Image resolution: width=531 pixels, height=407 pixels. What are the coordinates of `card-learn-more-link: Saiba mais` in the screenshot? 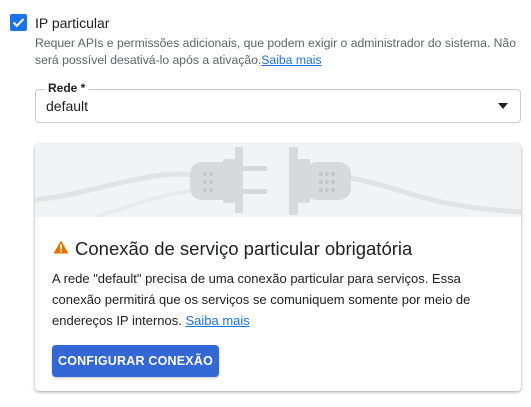 It's located at (217, 320).